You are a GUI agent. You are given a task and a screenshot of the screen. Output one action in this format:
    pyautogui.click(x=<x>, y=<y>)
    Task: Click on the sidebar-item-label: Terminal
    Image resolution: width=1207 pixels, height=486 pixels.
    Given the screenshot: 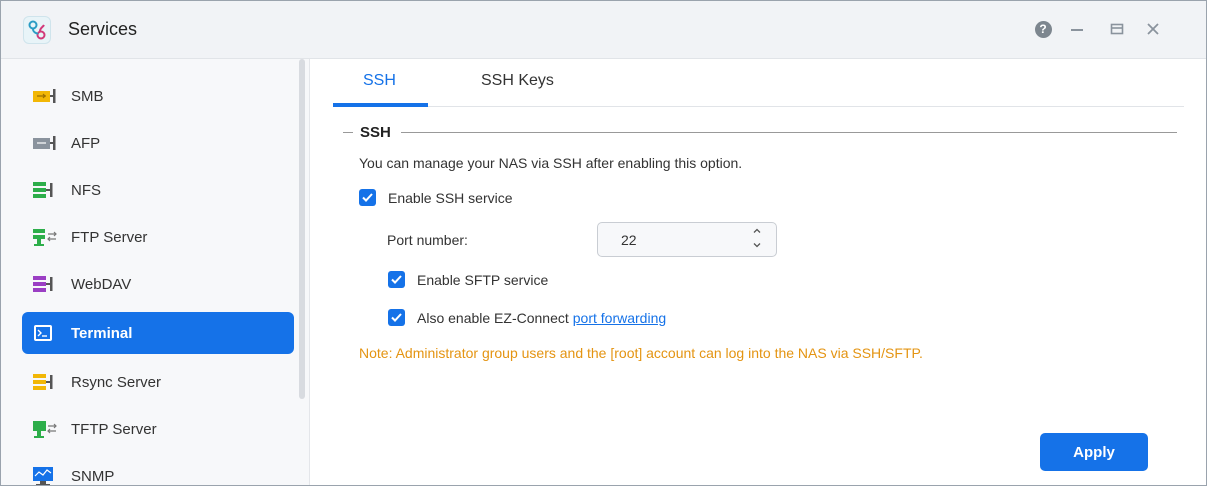 What is the action you would take?
    pyautogui.click(x=102, y=333)
    